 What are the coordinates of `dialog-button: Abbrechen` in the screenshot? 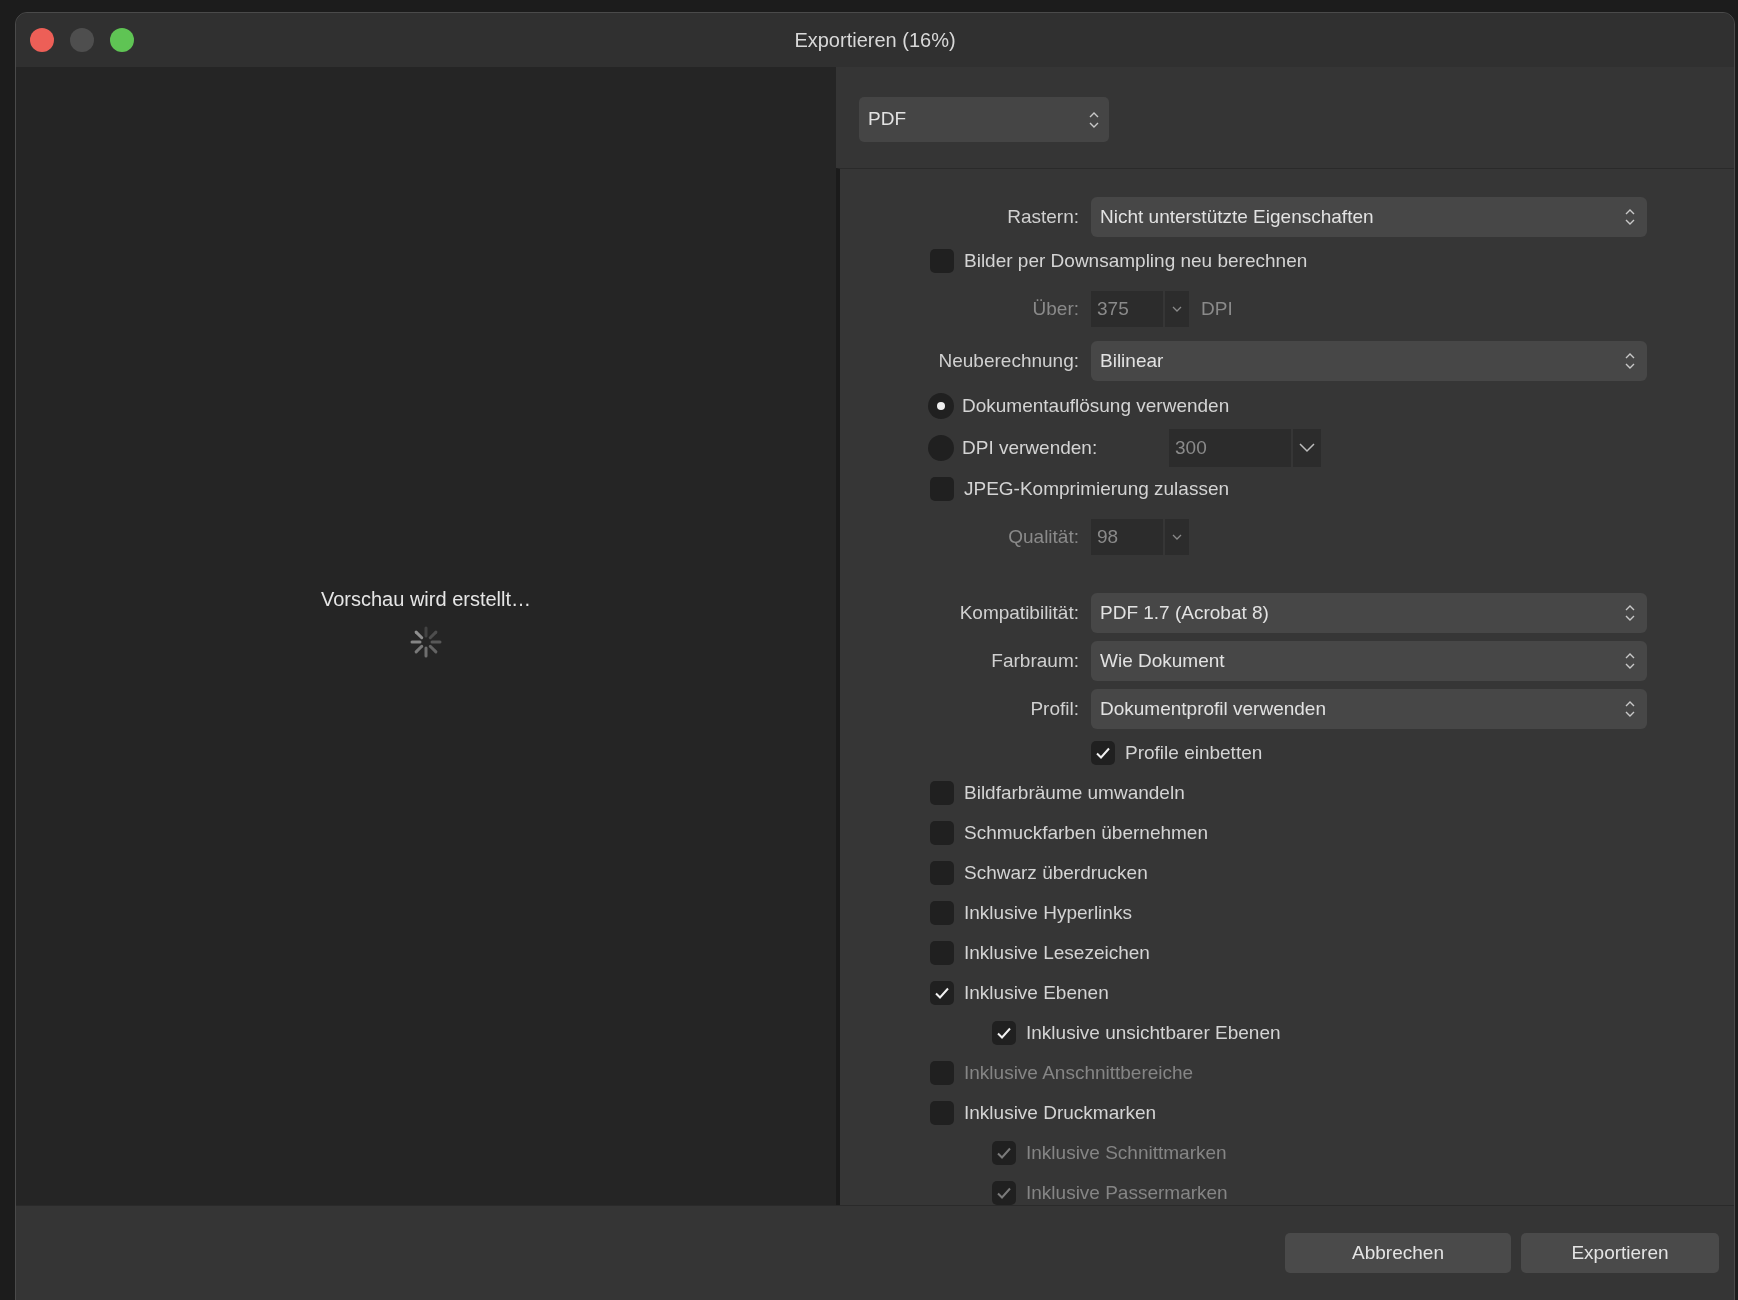 It's located at (1398, 1253).